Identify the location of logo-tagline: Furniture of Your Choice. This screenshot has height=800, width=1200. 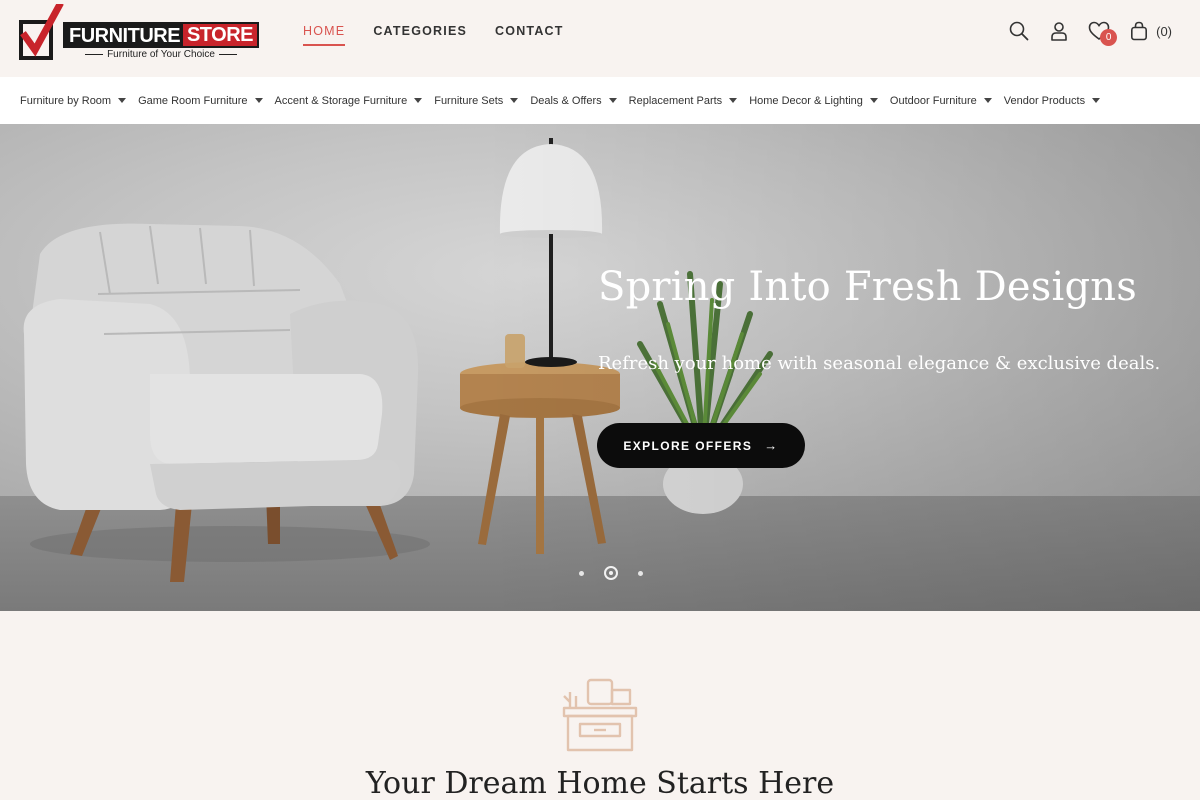
(161, 54).